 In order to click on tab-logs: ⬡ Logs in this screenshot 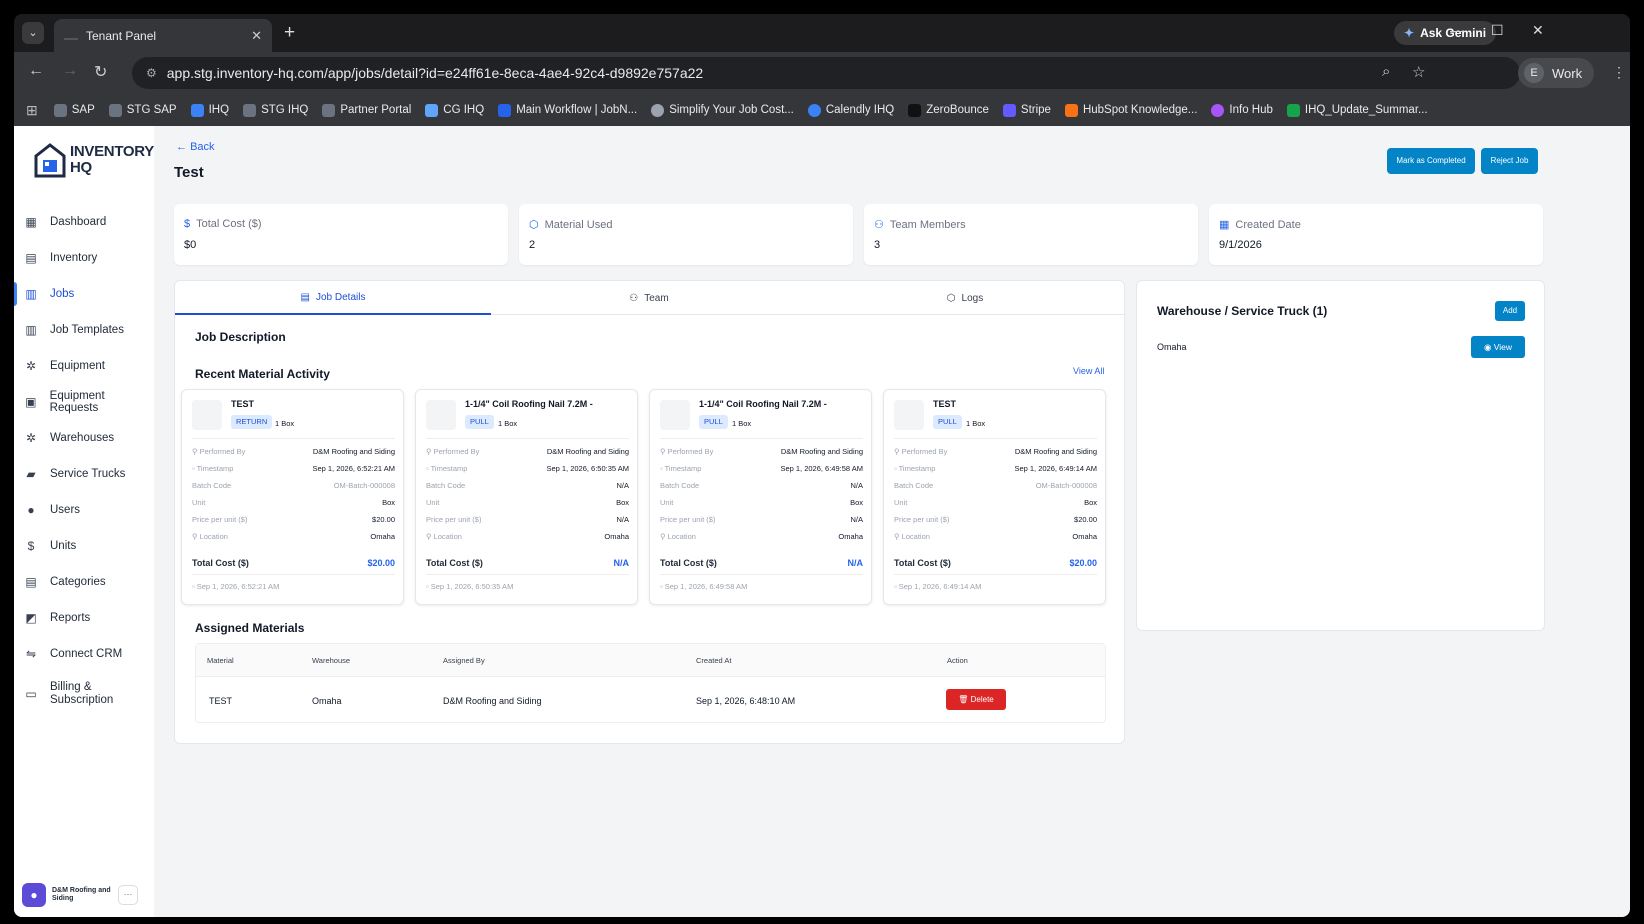, I will do `click(965, 298)`.